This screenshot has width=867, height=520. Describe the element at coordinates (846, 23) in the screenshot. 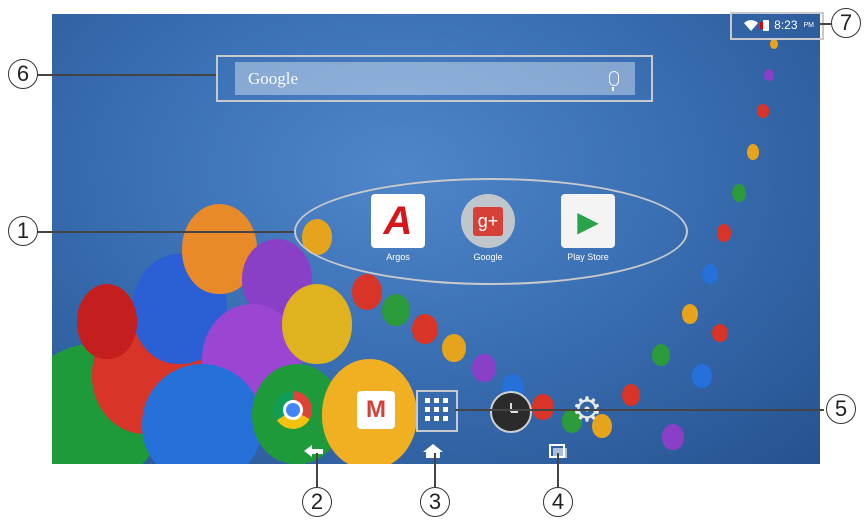

I see `callout-7: 7` at that location.